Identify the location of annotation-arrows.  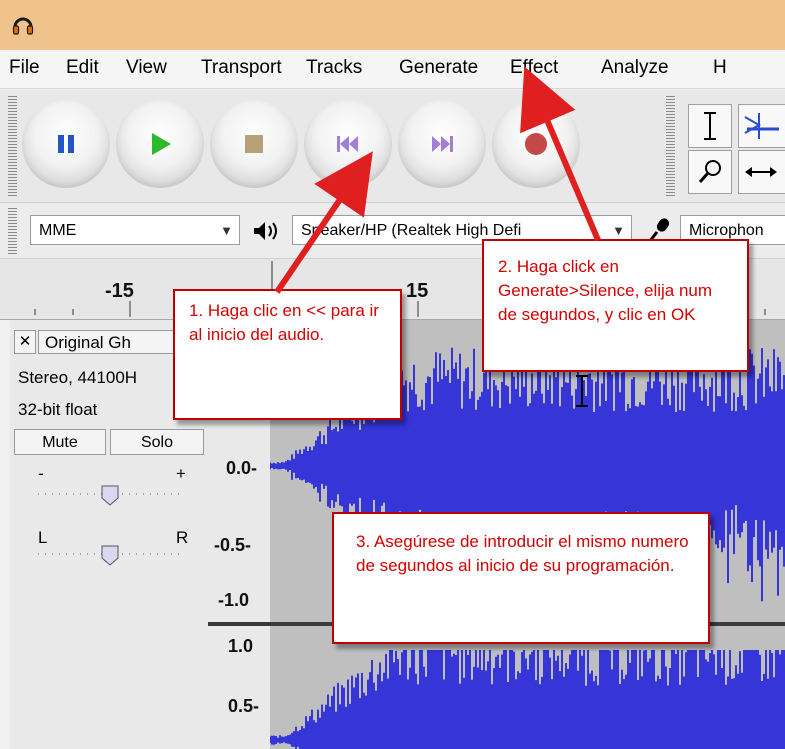
(437, 180).